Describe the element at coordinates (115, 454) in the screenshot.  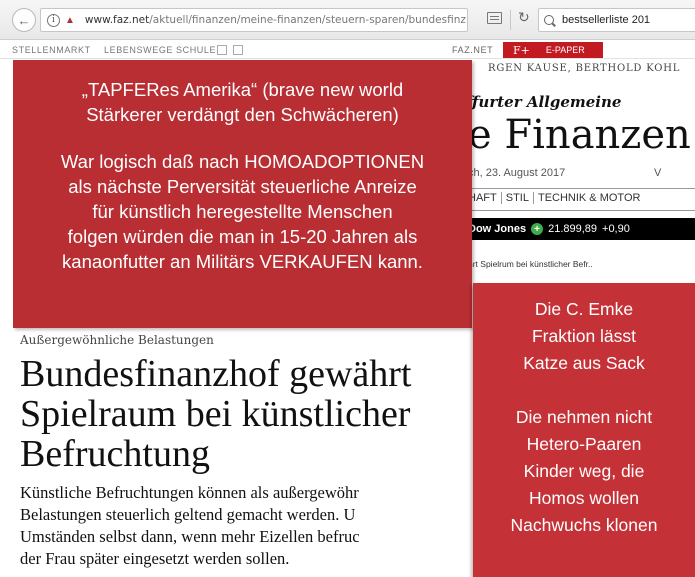
I see `headline-line: Befruchtung` at that location.